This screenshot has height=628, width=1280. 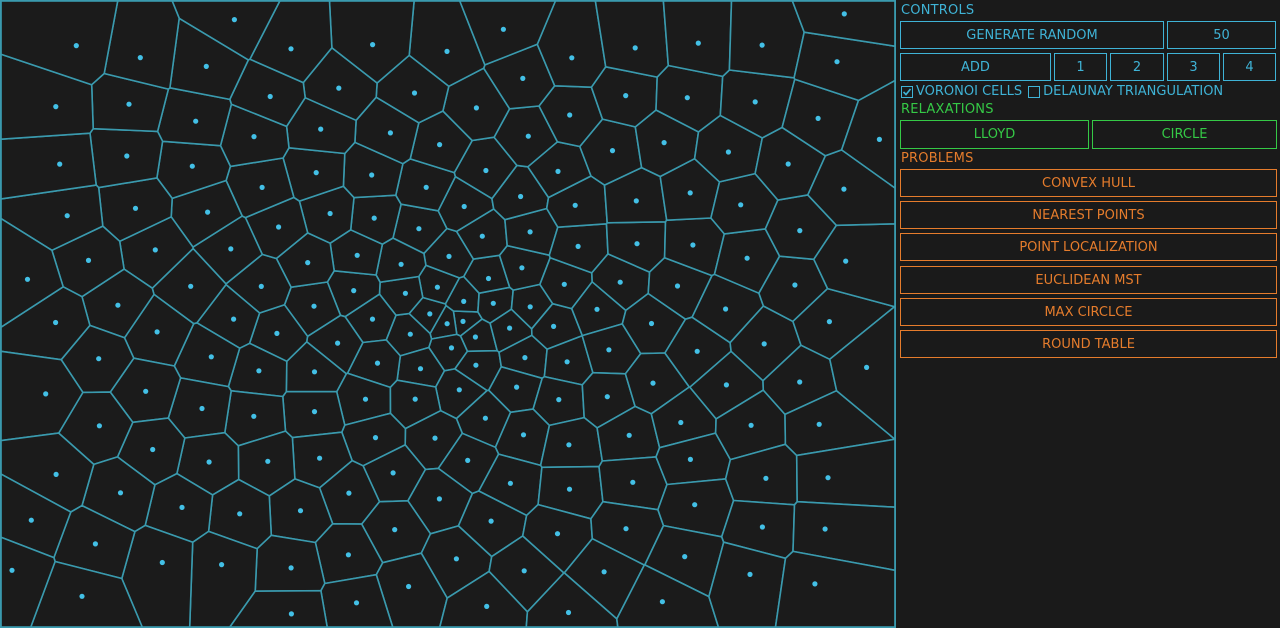 What do you see at coordinates (1034, 91) in the screenshot?
I see `delaunay-checkbox` at bounding box center [1034, 91].